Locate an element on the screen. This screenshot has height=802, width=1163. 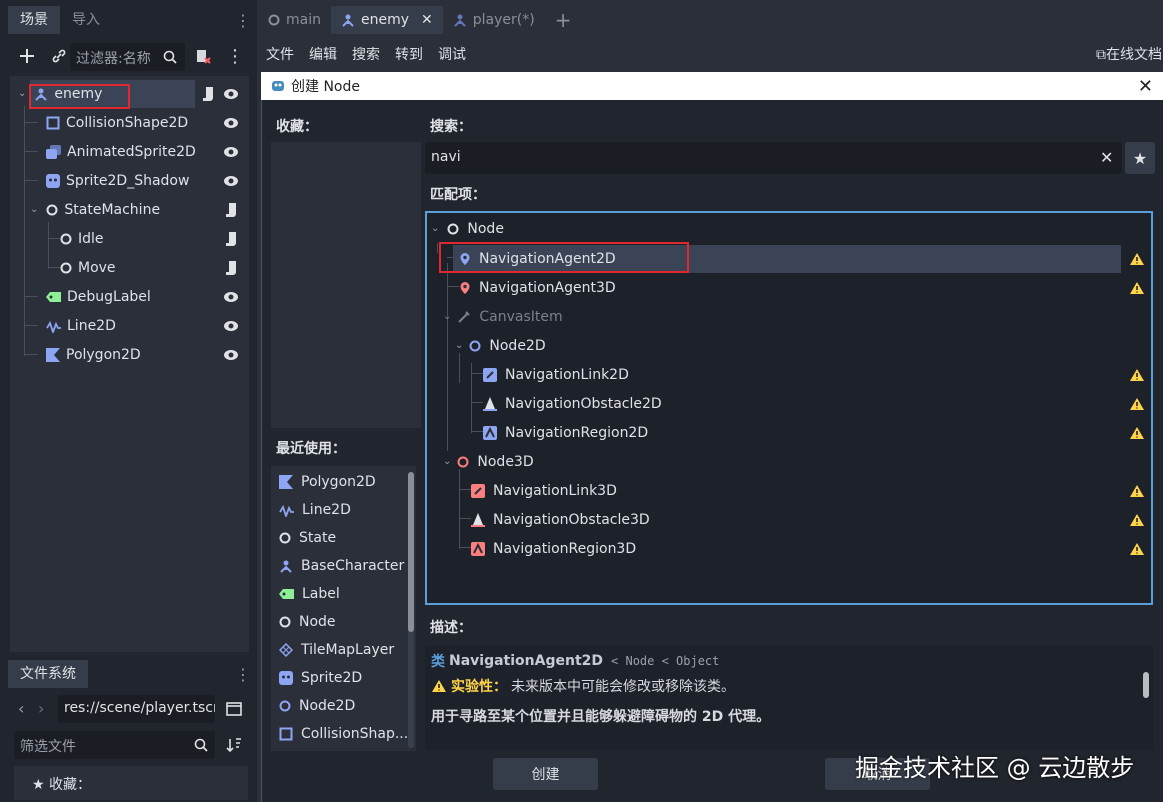
tree-label: enemy is located at coordinates (78, 93).